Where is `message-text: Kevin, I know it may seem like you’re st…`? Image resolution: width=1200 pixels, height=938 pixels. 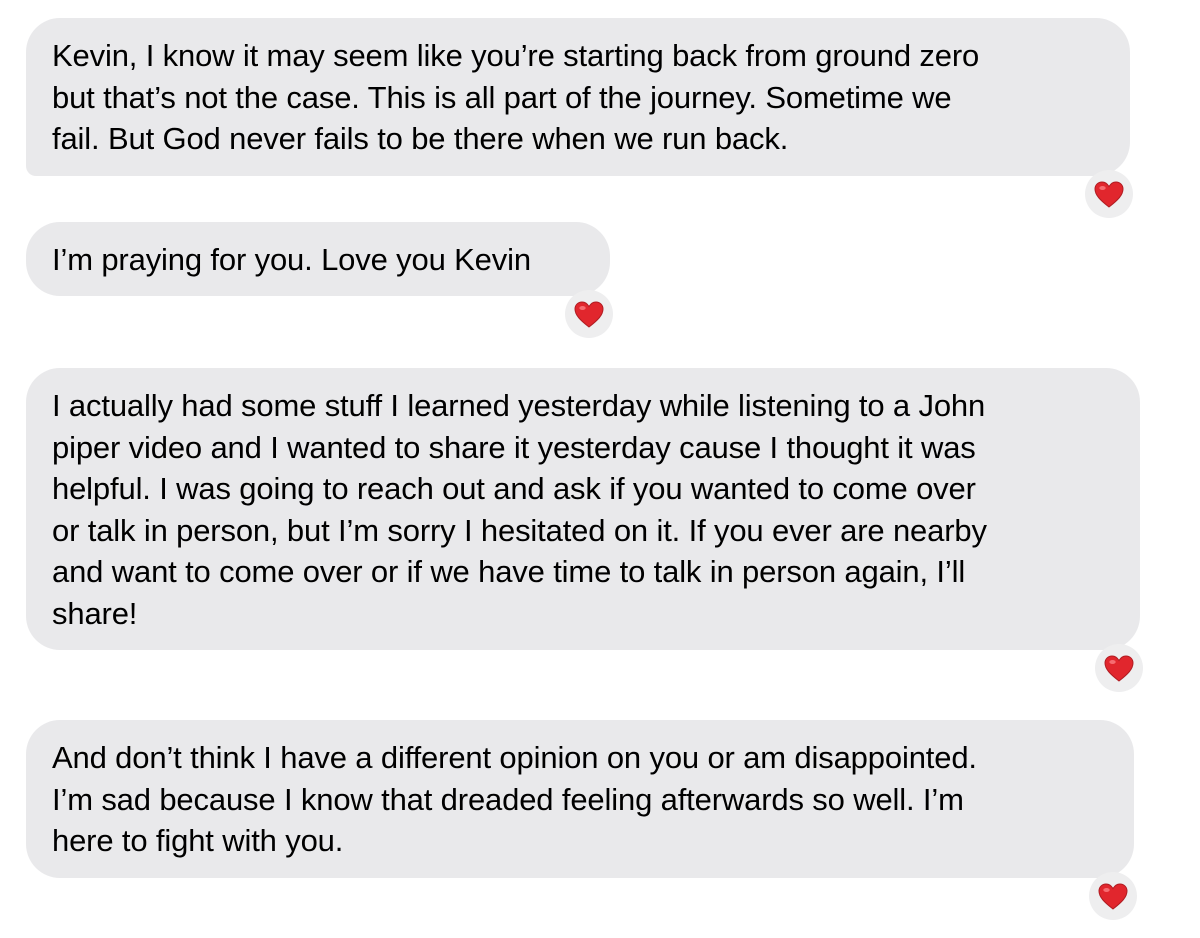 message-text: Kevin, I know it may seem like you’re st… is located at coordinates (516, 97).